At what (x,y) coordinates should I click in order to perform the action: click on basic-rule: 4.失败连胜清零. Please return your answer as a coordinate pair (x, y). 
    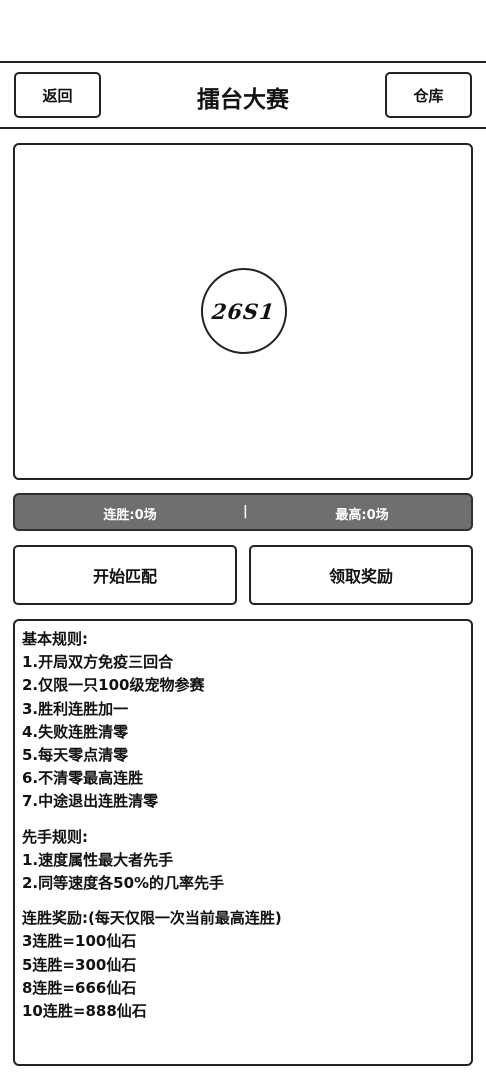
    Looking at the image, I should click on (75, 731).